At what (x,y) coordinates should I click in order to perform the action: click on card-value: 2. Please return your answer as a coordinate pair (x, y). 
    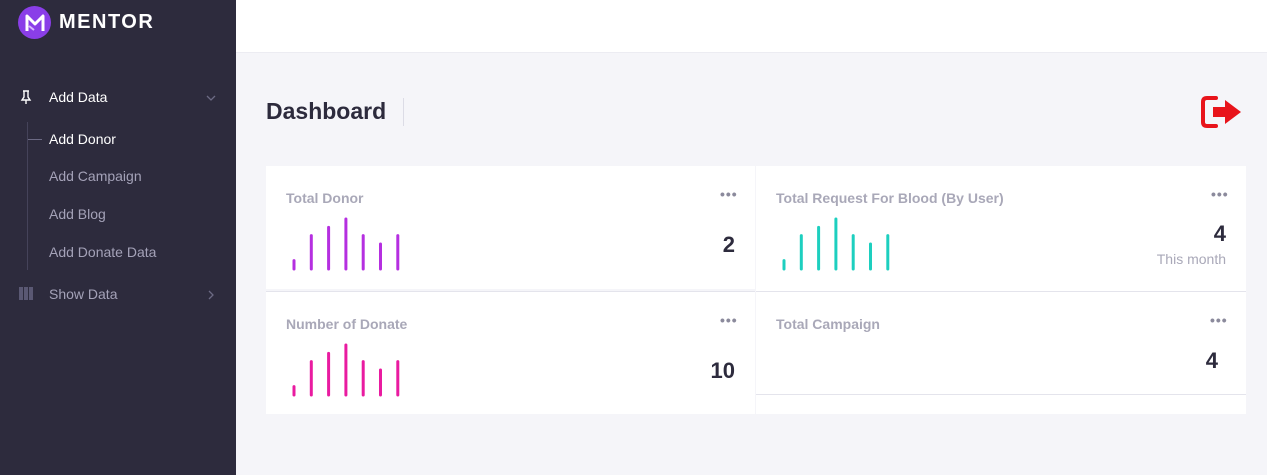
    Looking at the image, I should click on (728, 244).